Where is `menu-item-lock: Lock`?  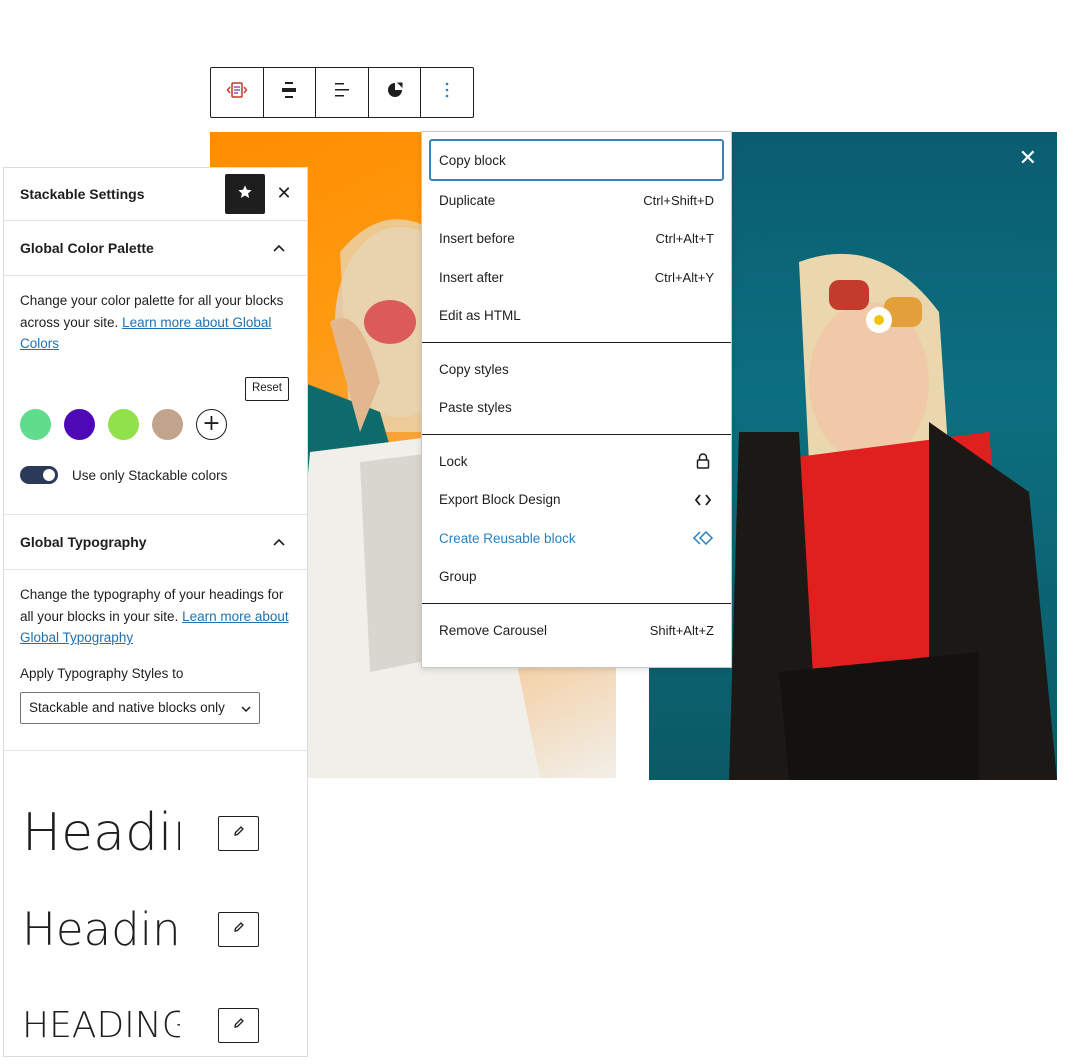 menu-item-lock: Lock is located at coordinates (576, 461).